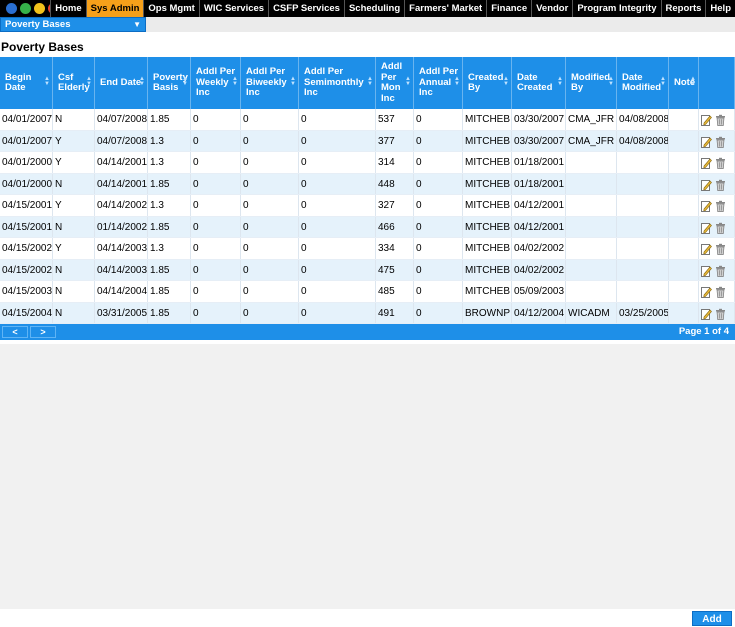  What do you see at coordinates (445, 8) in the screenshot?
I see `nav-item-farmers-market: Farmers' Market` at bounding box center [445, 8].